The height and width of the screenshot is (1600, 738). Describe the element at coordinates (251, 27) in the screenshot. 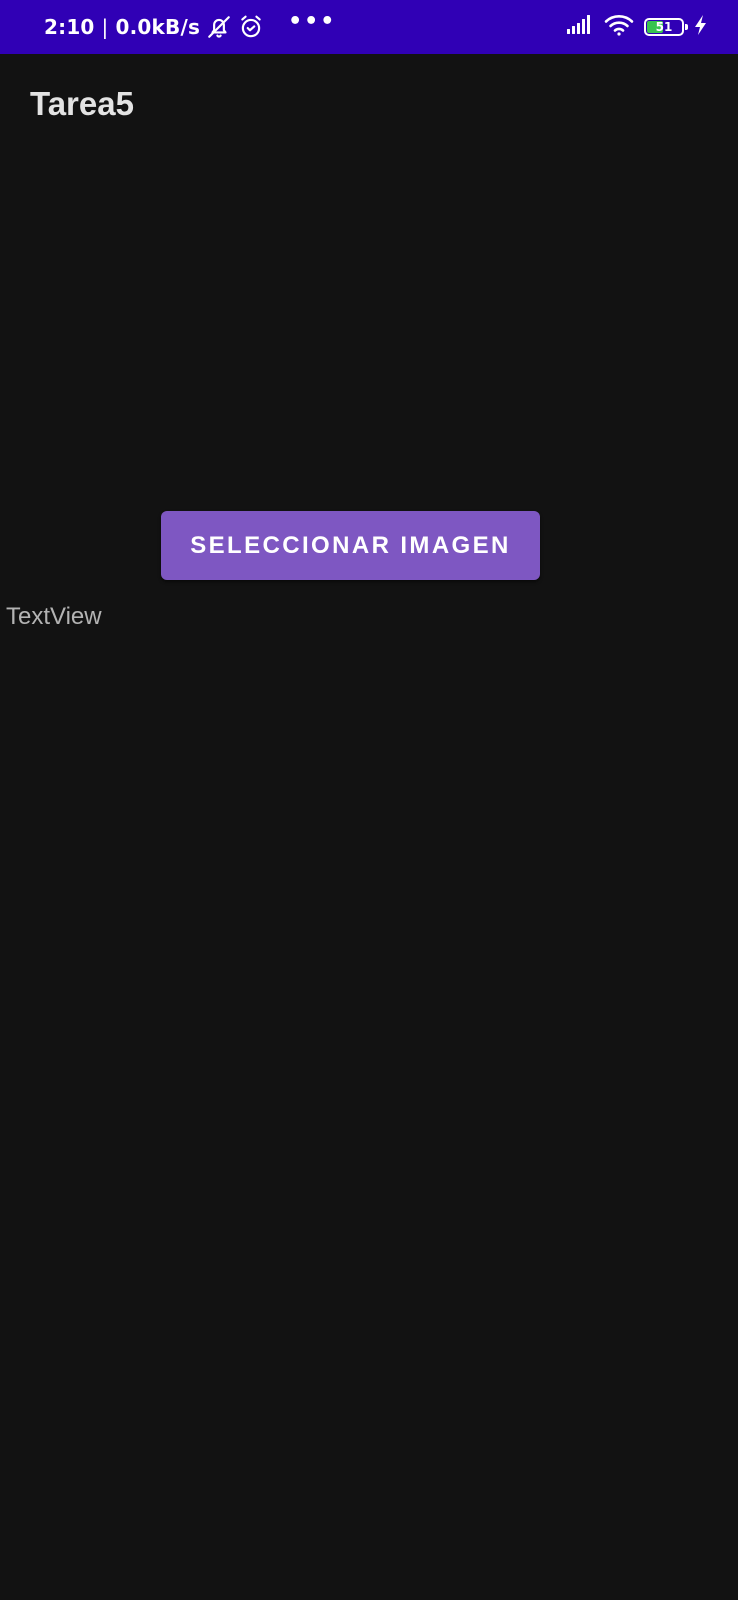

I see `alarm-icon` at that location.